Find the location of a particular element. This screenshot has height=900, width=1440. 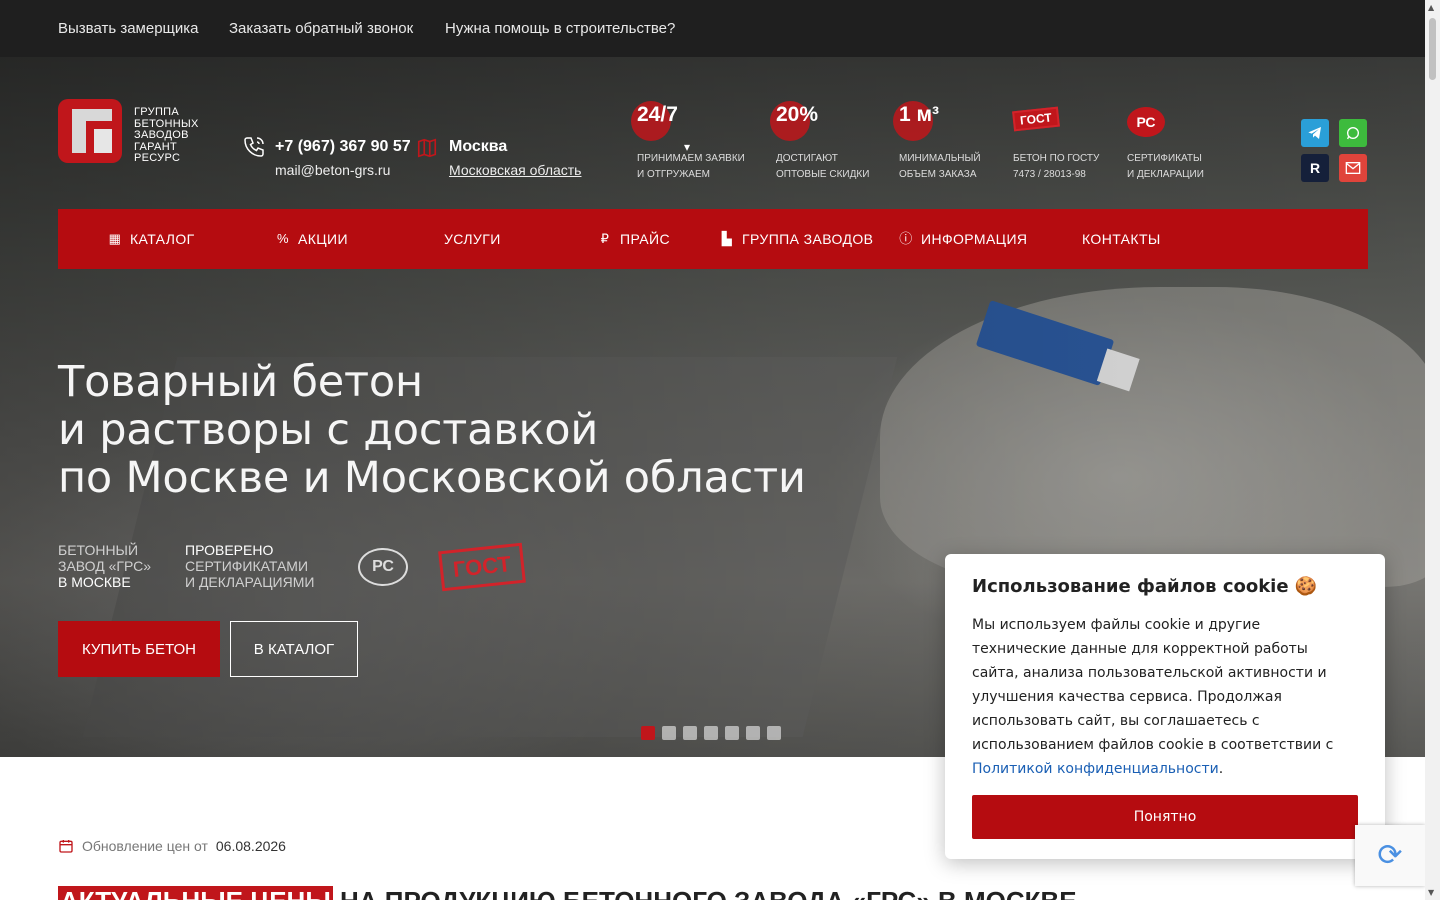

call-measurer-link: Вызвать замерщика is located at coordinates (128, 28).